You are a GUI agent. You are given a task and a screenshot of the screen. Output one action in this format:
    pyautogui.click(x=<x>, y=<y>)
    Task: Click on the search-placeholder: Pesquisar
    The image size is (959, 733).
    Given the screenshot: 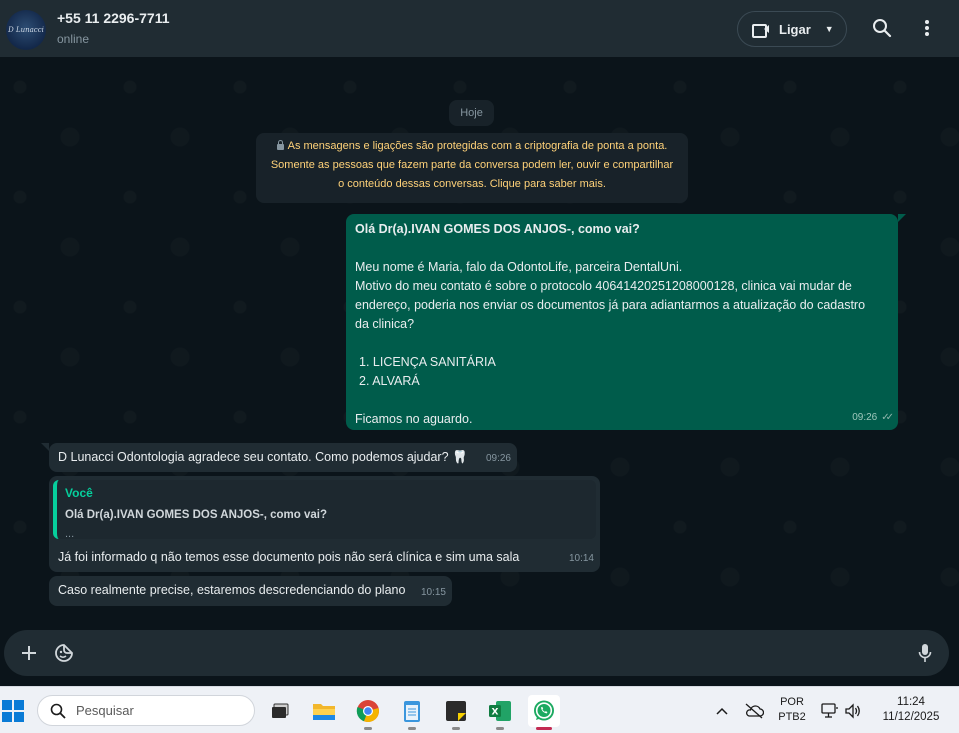 What is the action you would take?
    pyautogui.click(x=105, y=710)
    